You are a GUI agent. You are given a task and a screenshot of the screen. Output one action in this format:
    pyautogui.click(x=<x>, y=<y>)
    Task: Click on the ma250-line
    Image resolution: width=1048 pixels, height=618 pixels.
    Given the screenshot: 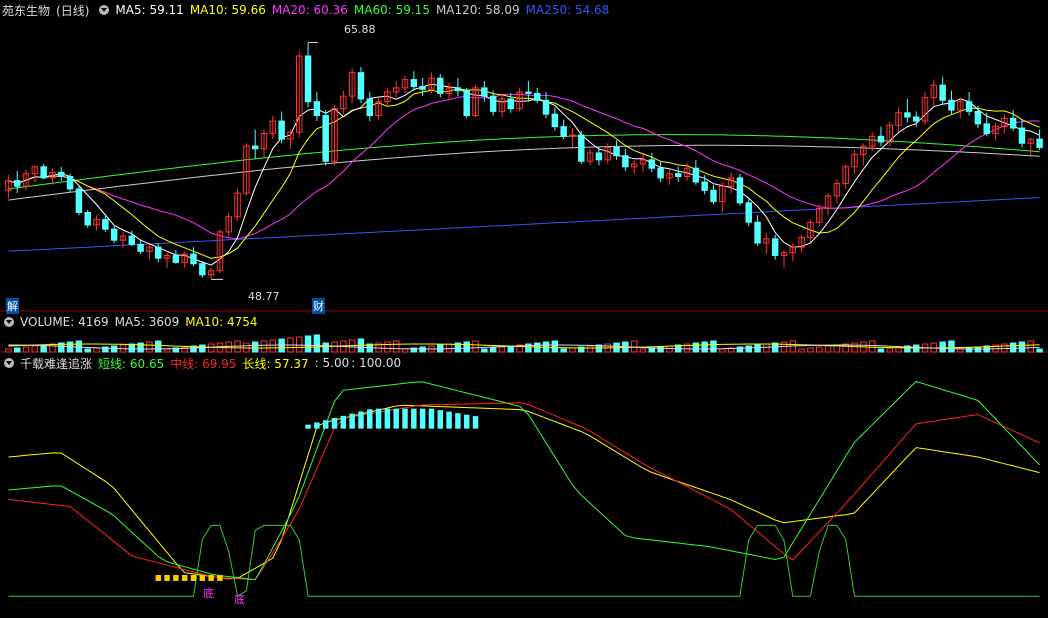 What is the action you would take?
    pyautogui.click(x=524, y=224)
    